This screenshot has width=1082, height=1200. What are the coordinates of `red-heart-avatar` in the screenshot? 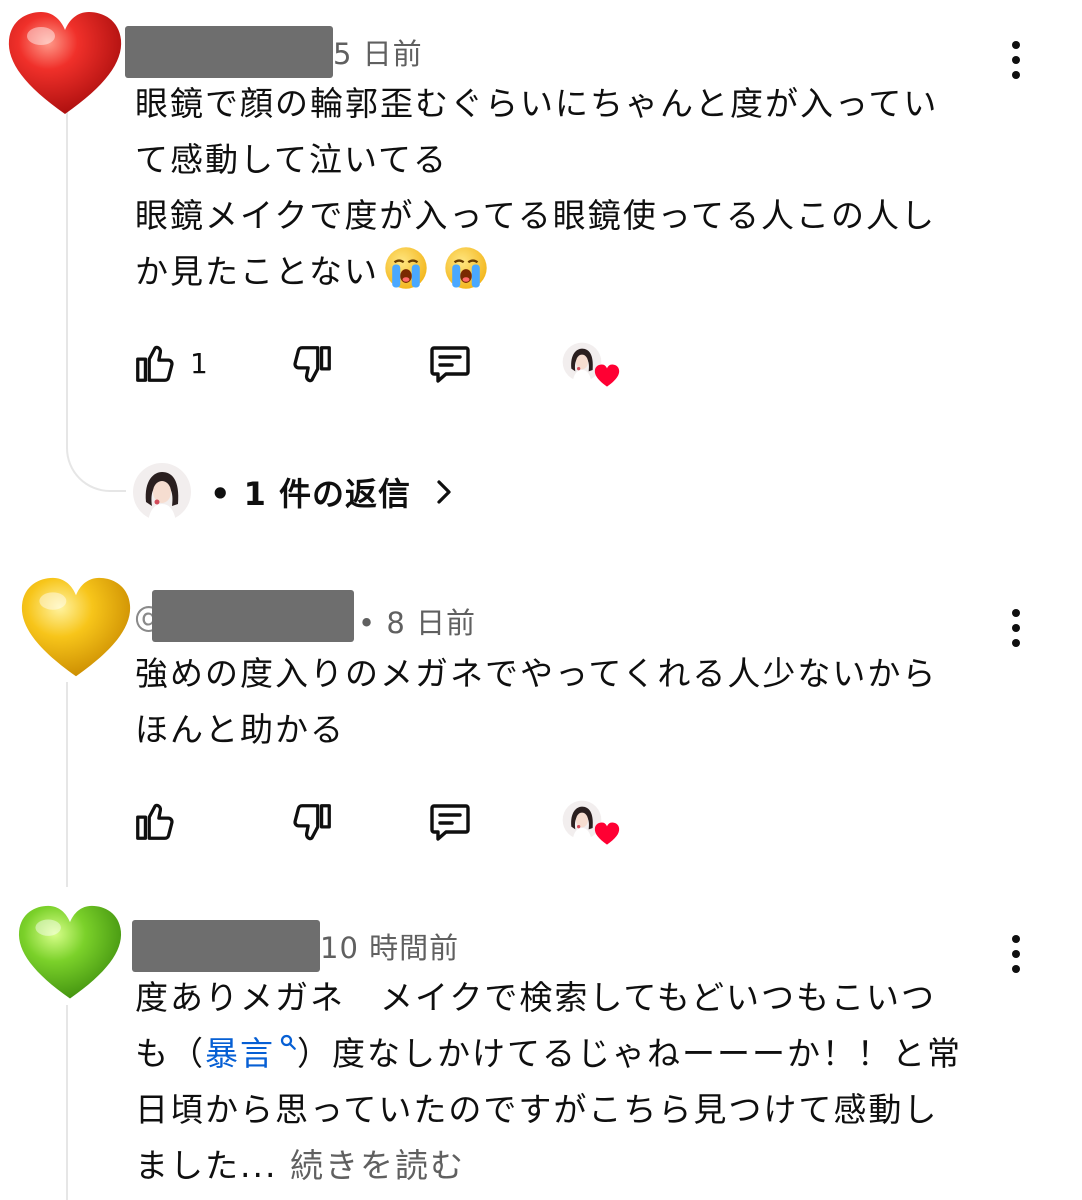 It's located at (65, 65).